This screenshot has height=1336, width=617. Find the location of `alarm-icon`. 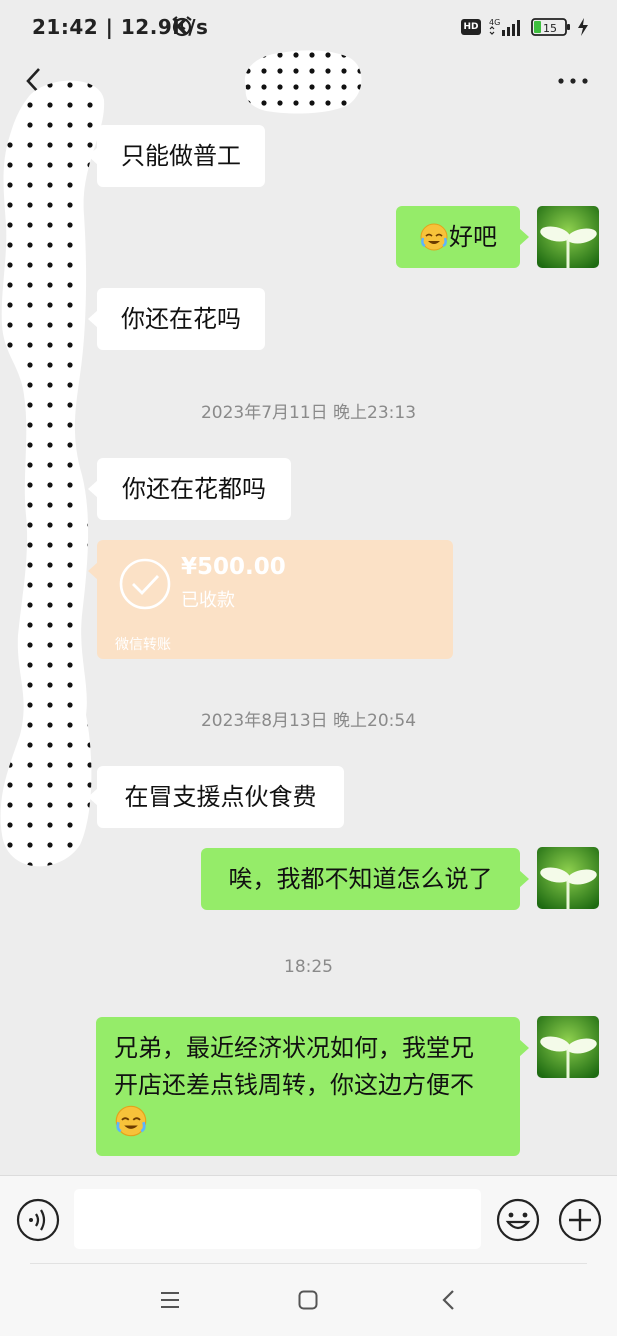

alarm-icon is located at coordinates (182, 26).